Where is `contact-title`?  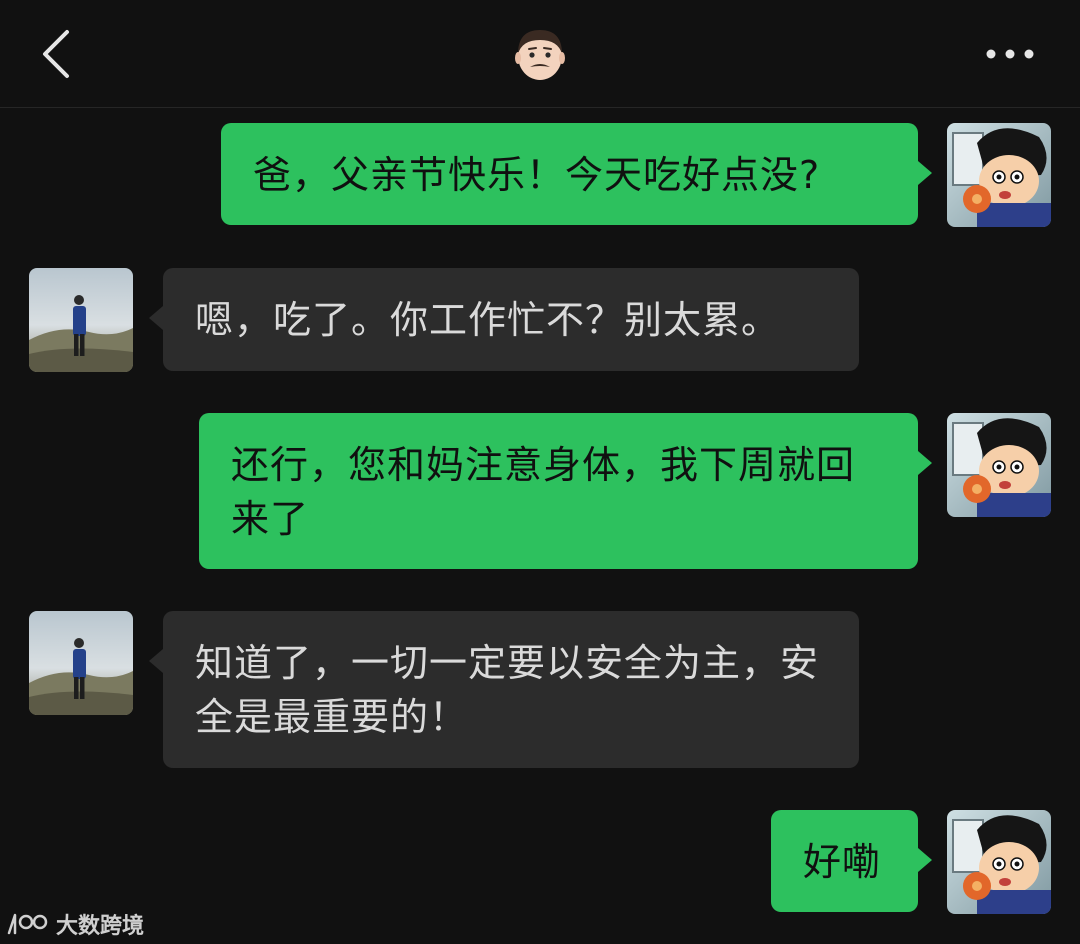 contact-title is located at coordinates (540, 54).